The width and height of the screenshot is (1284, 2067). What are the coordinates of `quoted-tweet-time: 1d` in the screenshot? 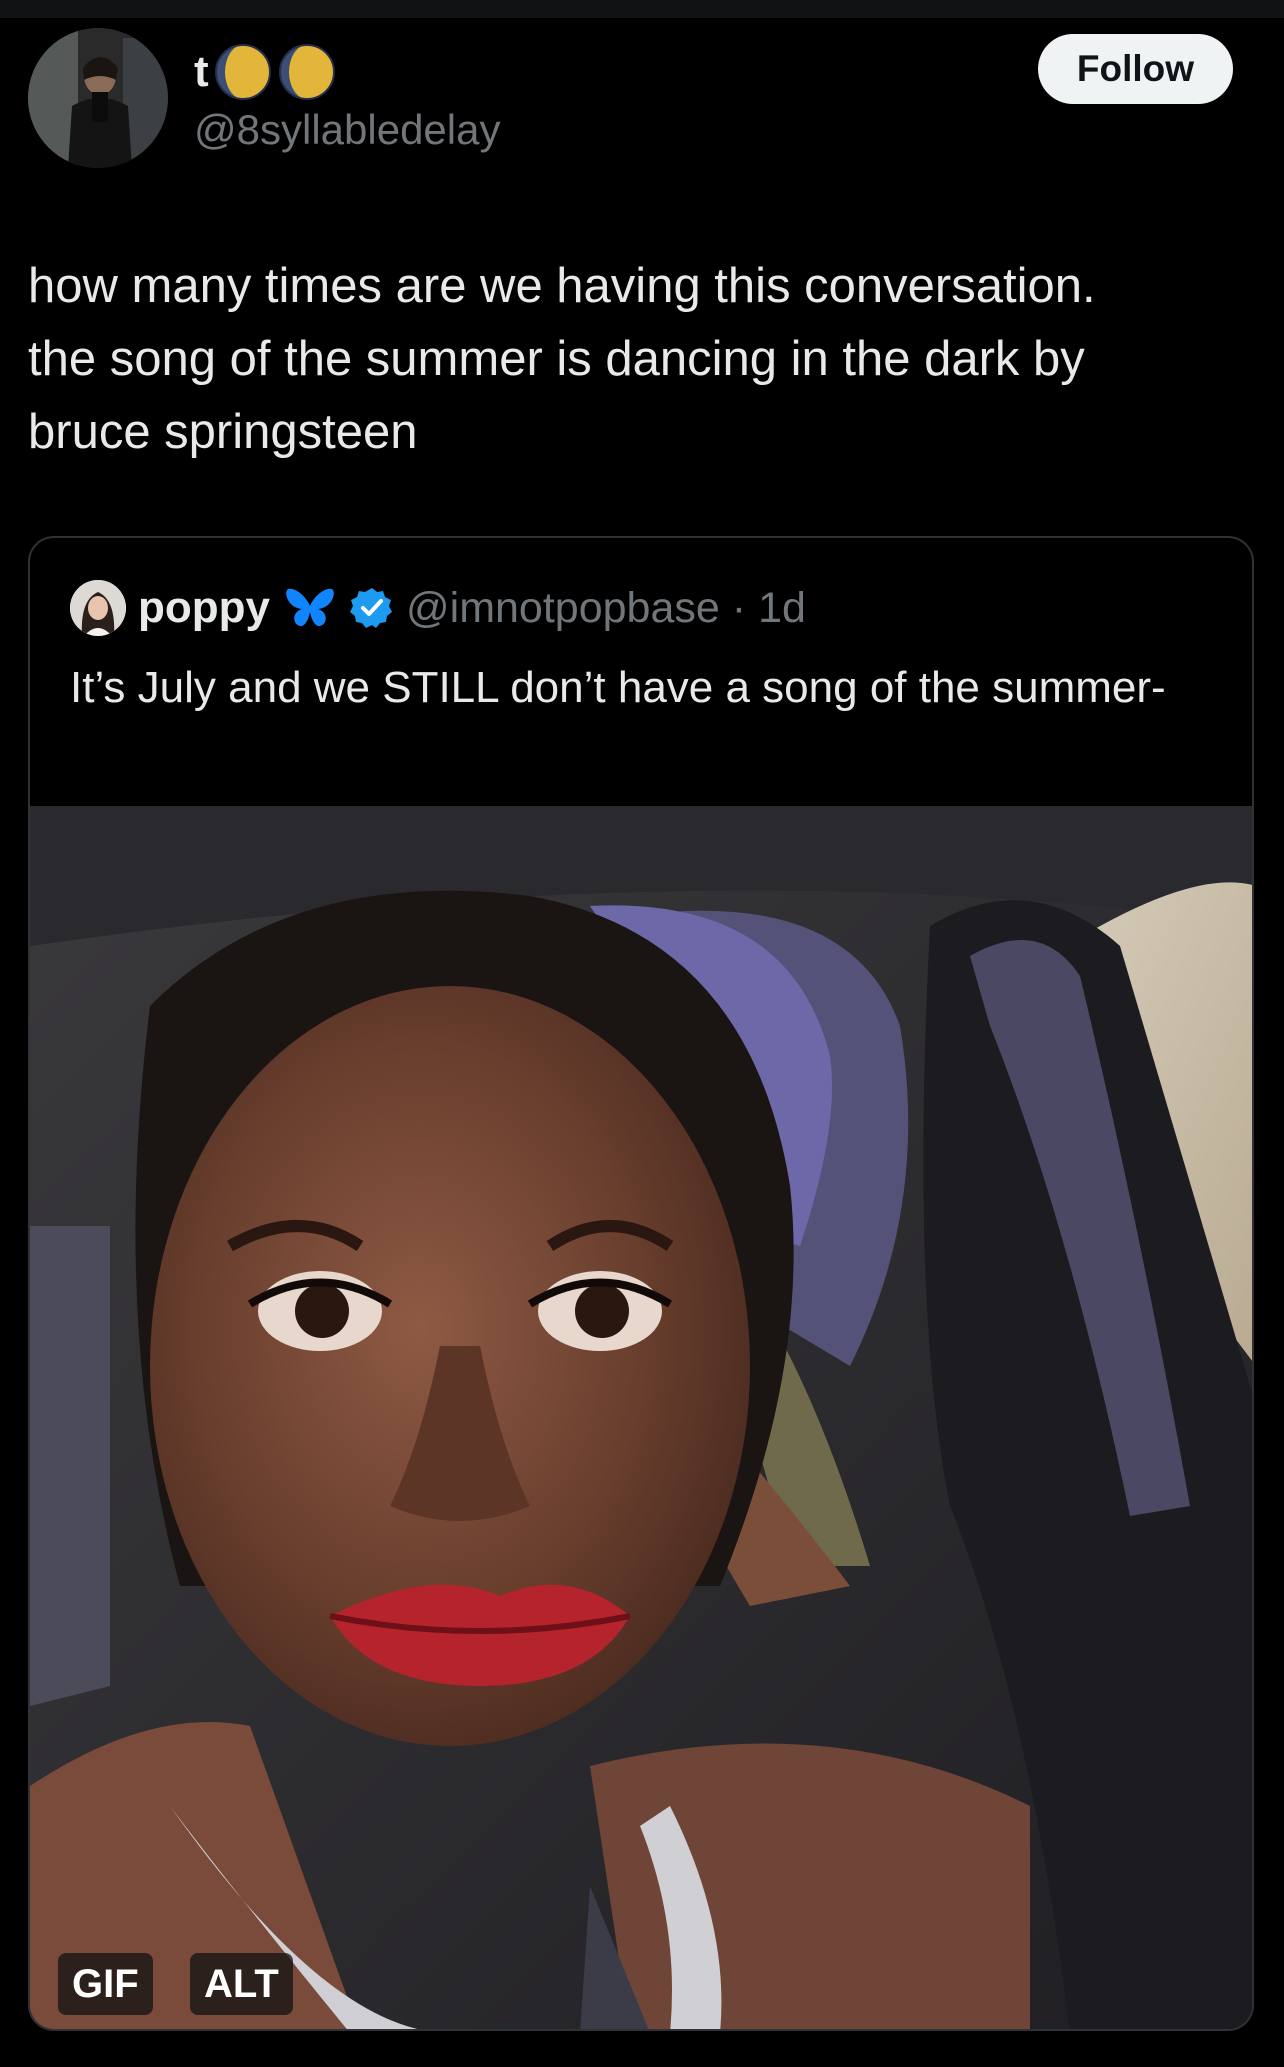 It's located at (782, 608).